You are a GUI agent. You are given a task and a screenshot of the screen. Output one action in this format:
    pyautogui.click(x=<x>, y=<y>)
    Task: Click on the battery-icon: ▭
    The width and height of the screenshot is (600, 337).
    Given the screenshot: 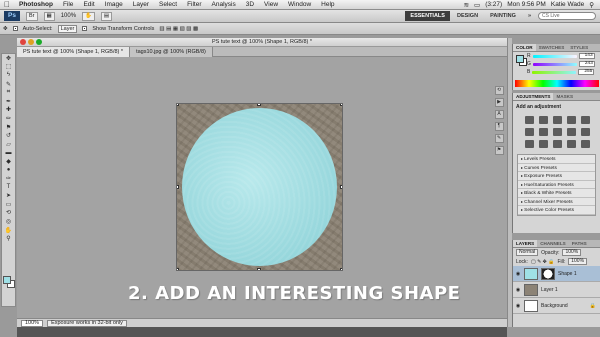 What is the action you would take?
    pyautogui.click(x=477, y=5)
    